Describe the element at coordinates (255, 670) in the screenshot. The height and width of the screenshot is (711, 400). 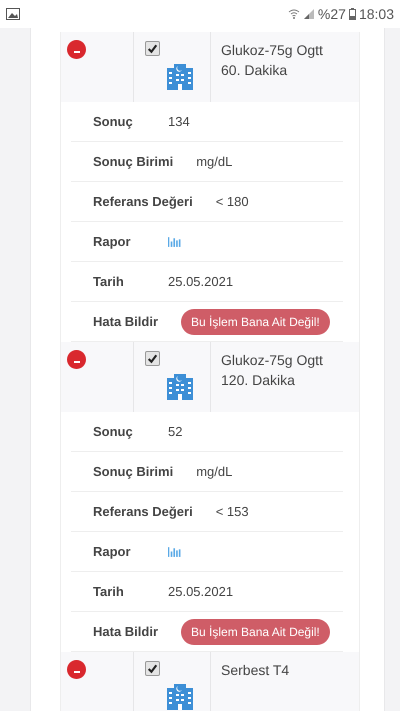
I see `test-name: Serbest T4` at that location.